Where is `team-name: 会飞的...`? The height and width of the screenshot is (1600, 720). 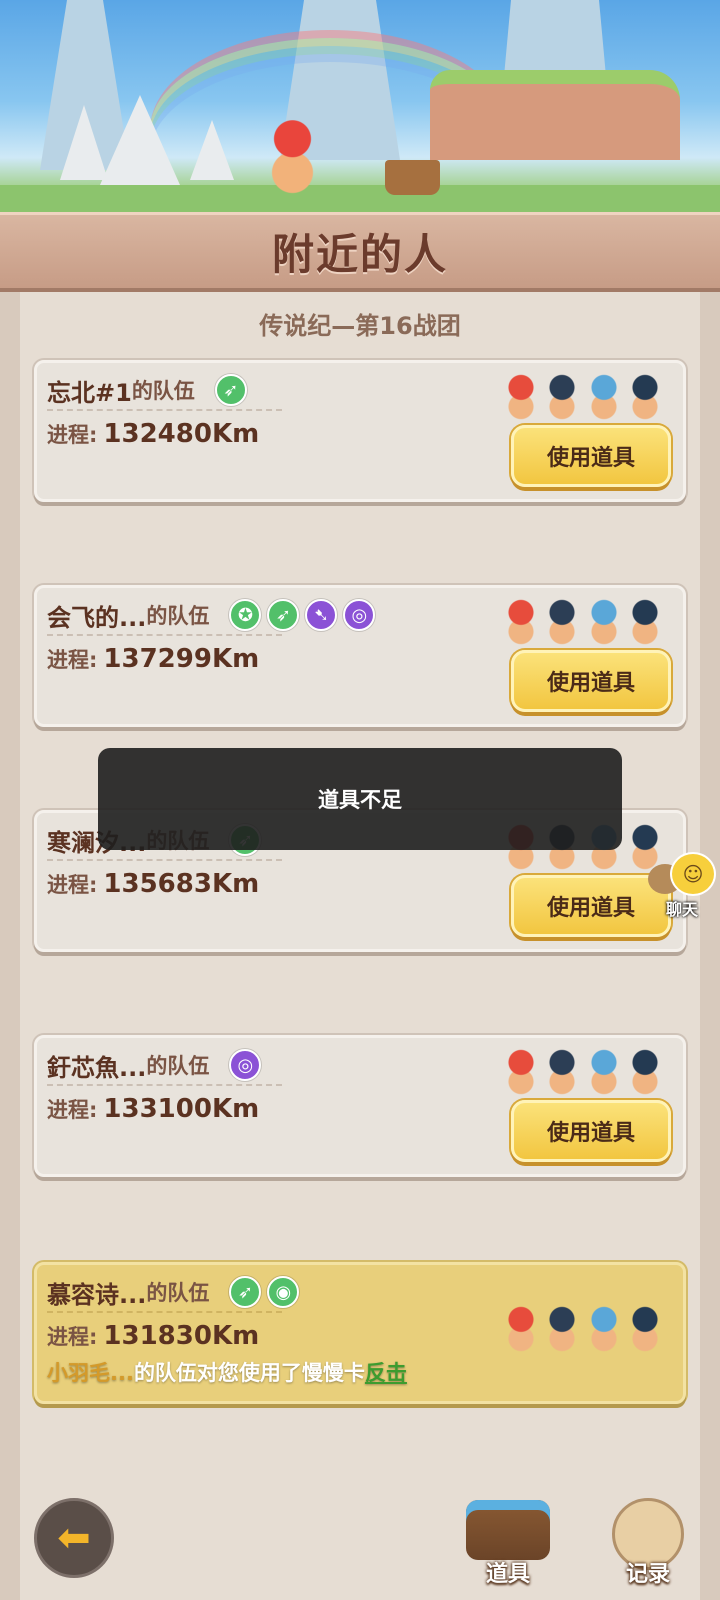
team-name: 会飞的... is located at coordinates (97, 617).